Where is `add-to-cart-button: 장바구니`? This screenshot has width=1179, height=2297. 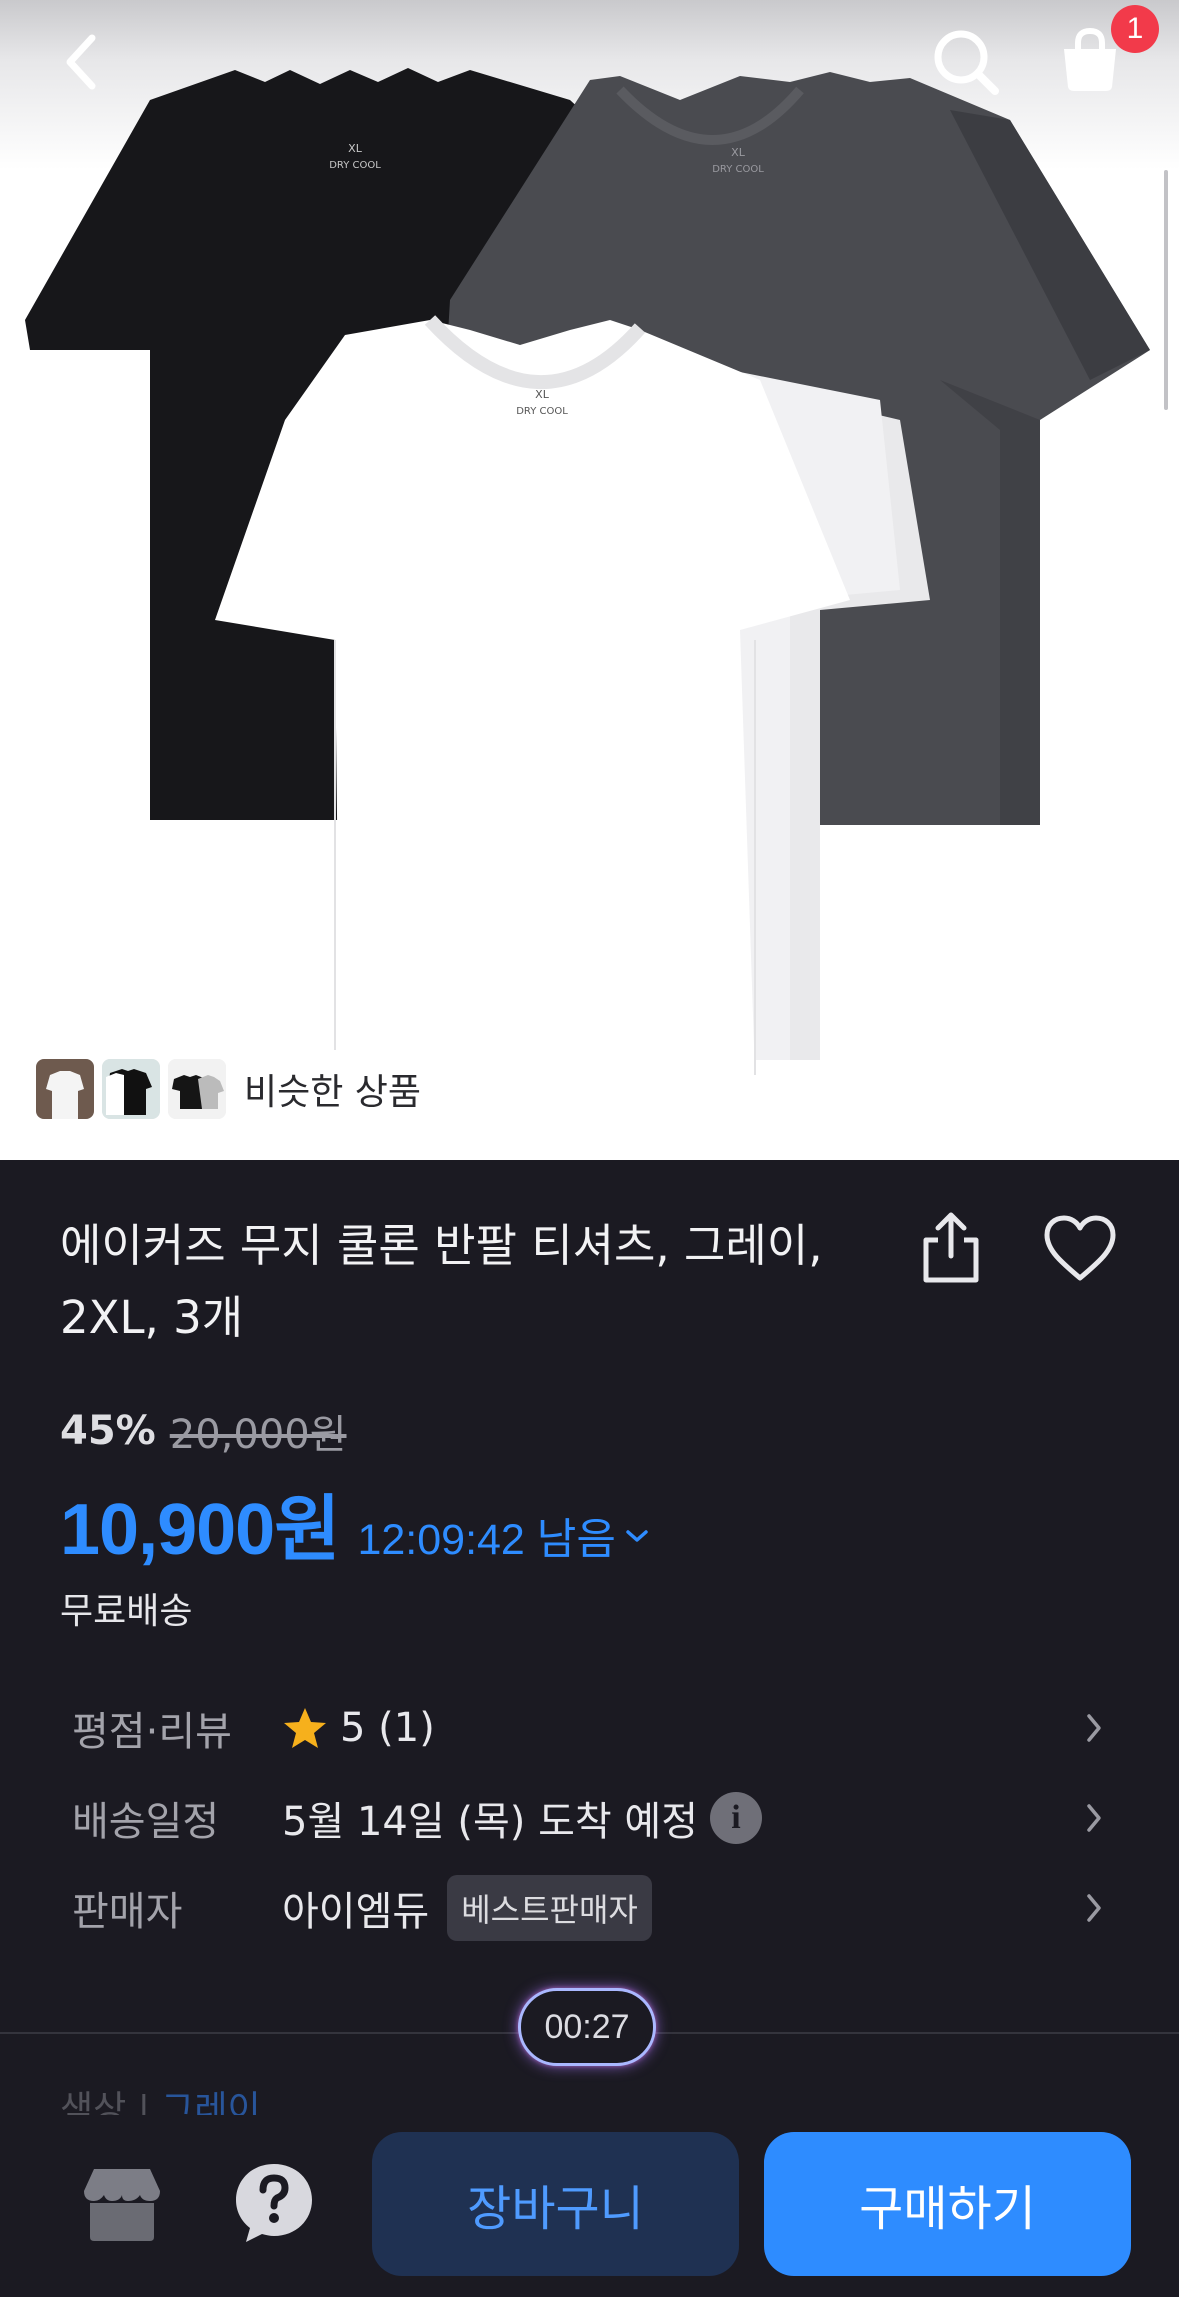
add-to-cart-button: 장바구니 is located at coordinates (555, 2204).